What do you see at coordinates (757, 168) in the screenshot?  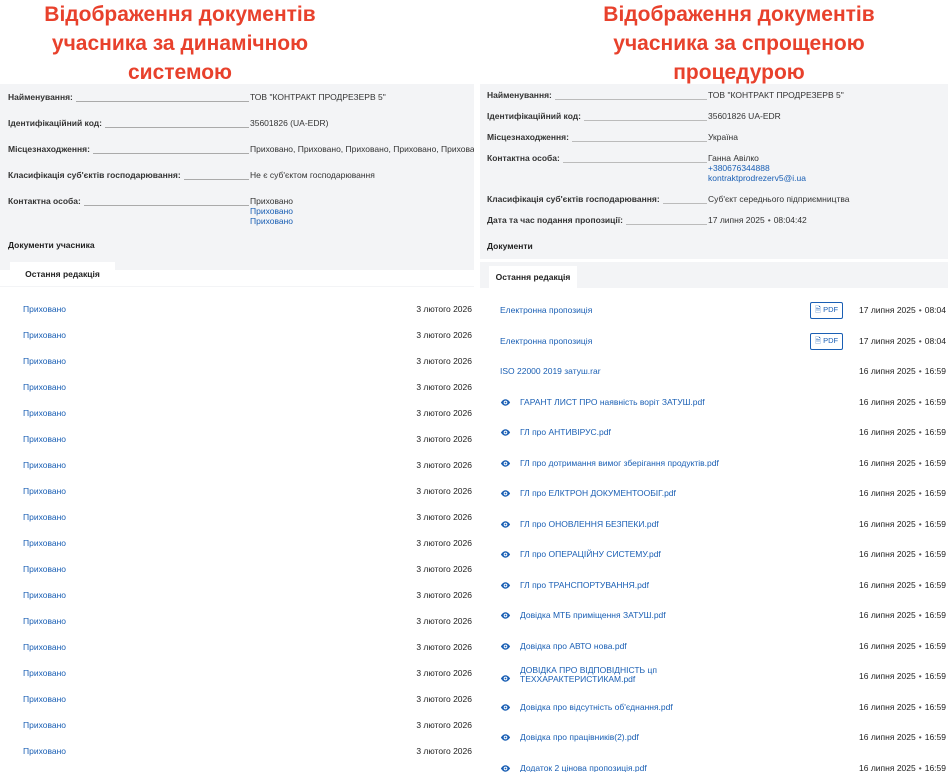 I see `contact-phone-link: +380676344888` at bounding box center [757, 168].